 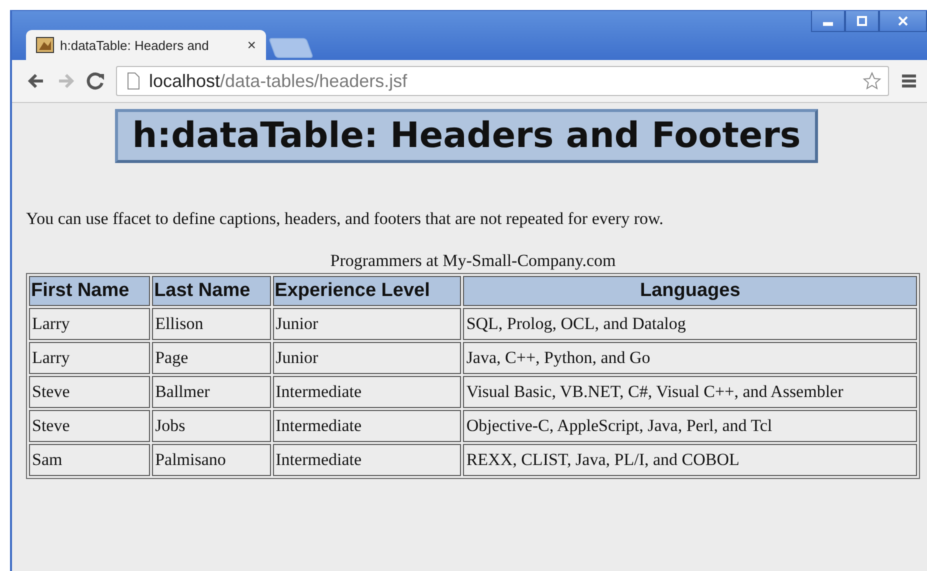 I want to click on maximize-button, so click(x=862, y=21).